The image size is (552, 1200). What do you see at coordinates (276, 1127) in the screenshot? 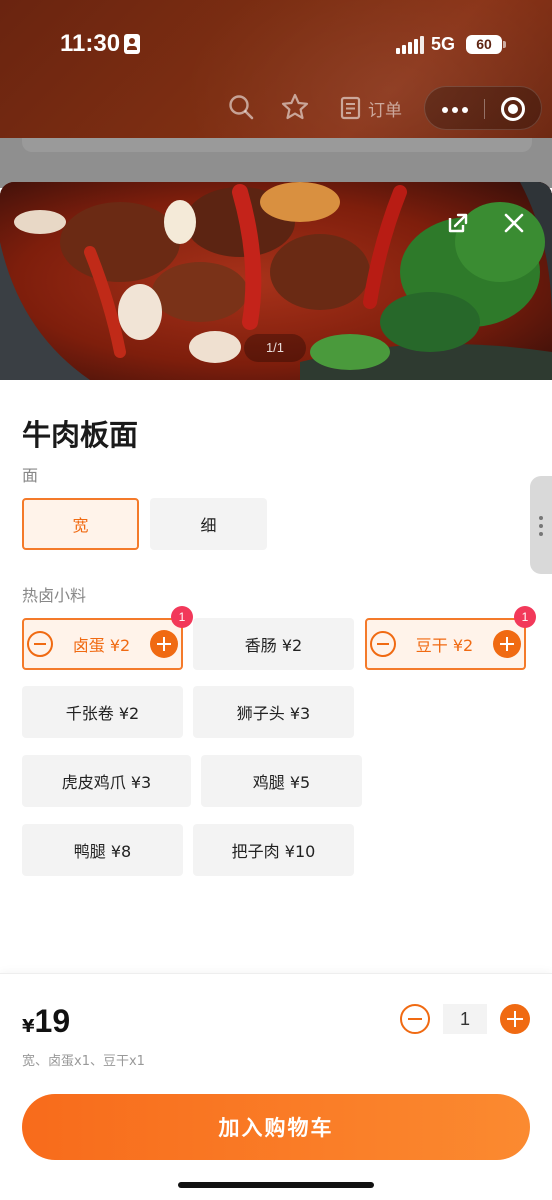
I see `add-to-cart-button: 加入购物车` at bounding box center [276, 1127].